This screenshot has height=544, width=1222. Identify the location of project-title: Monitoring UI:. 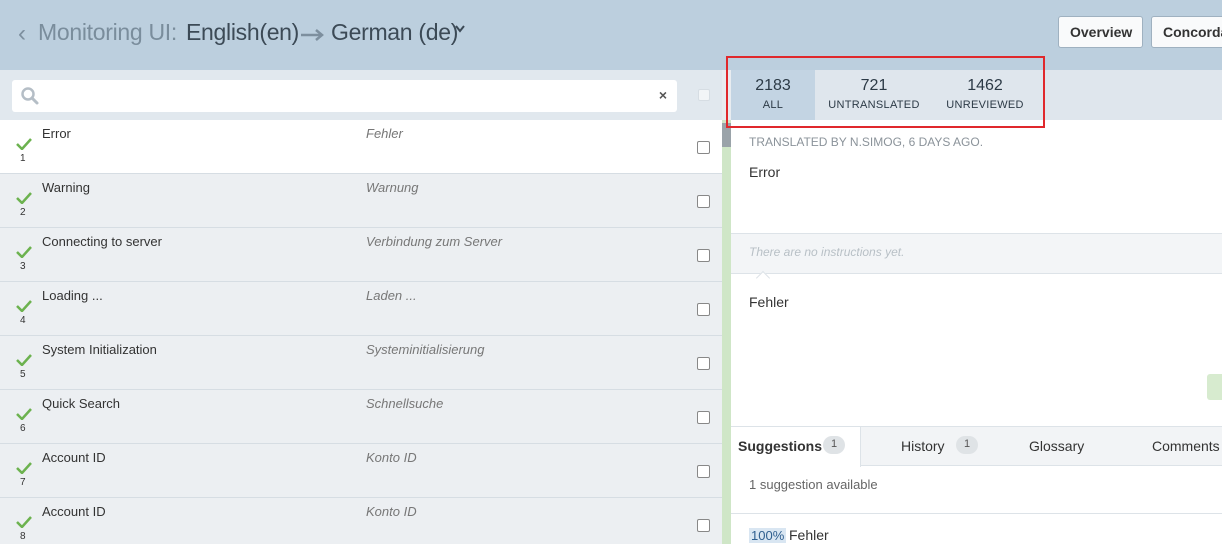
(107, 32).